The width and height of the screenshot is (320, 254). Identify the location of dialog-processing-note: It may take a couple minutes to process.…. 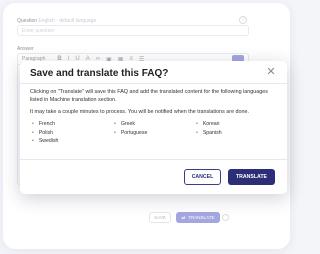
(140, 112).